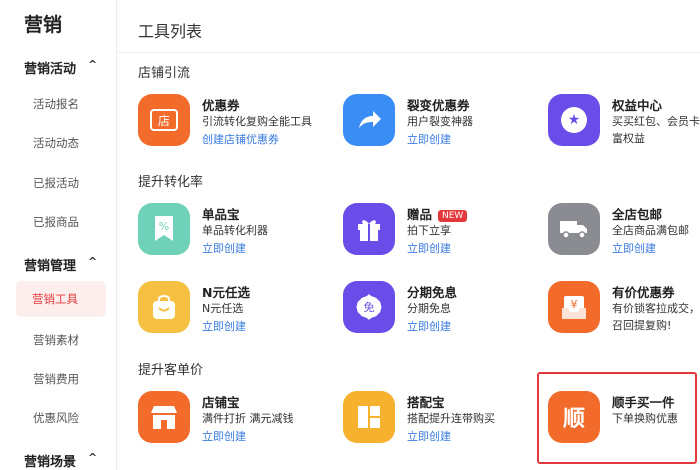 This screenshot has width=700, height=470. I want to click on discount-tag-icon: %, so click(164, 229).